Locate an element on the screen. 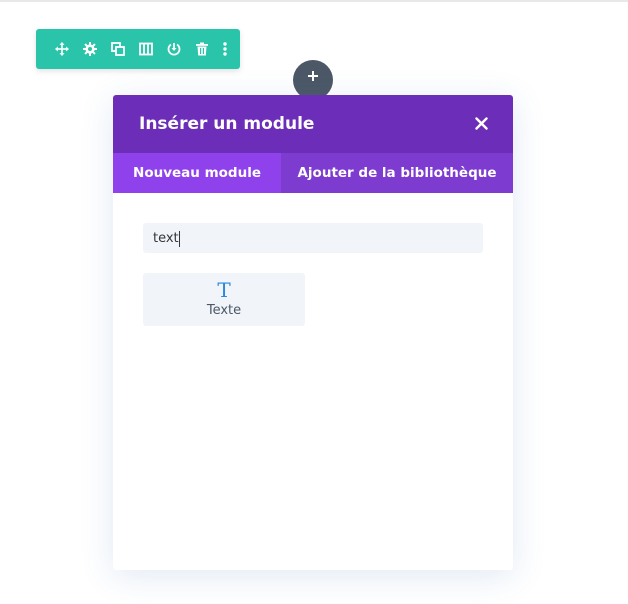 Image resolution: width=628 pixels, height=604 pixels. save-button is located at coordinates (174, 49).